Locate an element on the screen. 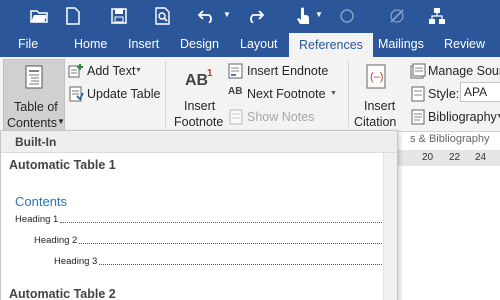  citations-group-label: s & Bibliography is located at coordinates (450, 139).